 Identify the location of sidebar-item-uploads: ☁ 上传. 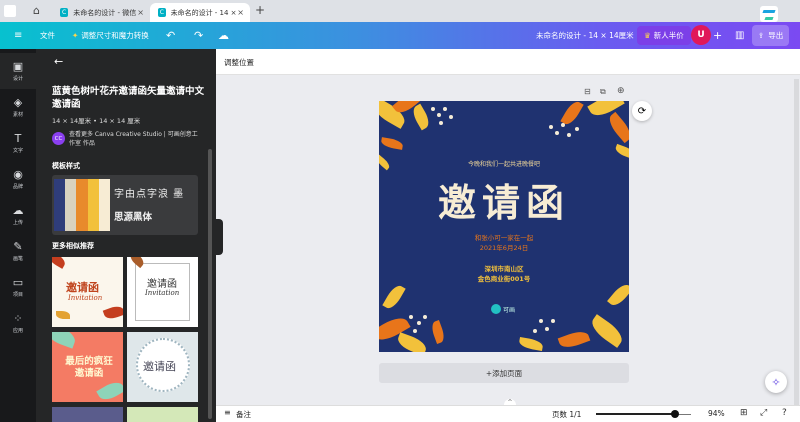
(18, 215).